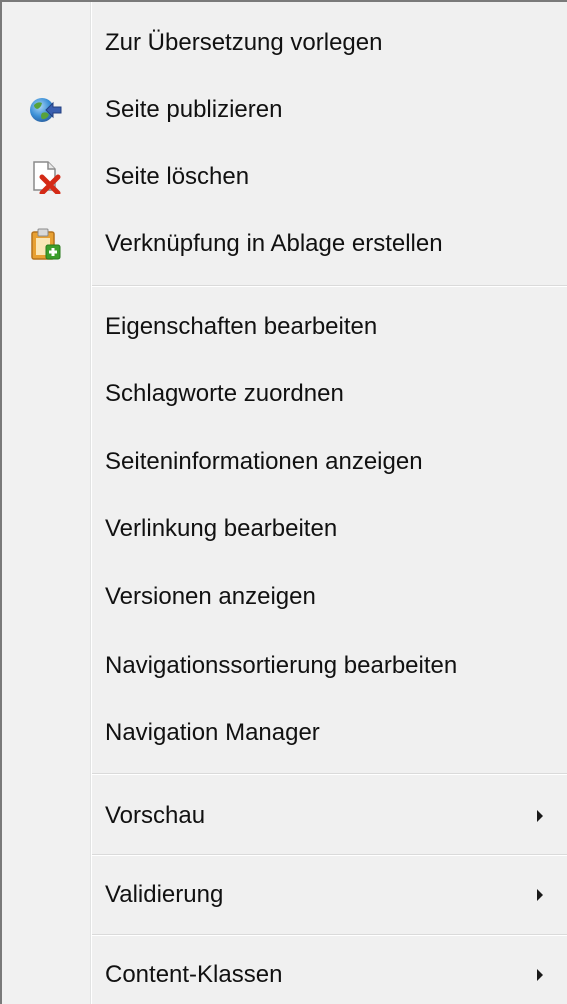 The image size is (567, 1004). What do you see at coordinates (155, 815) in the screenshot?
I see `menu-item-label: Vorschau` at bounding box center [155, 815].